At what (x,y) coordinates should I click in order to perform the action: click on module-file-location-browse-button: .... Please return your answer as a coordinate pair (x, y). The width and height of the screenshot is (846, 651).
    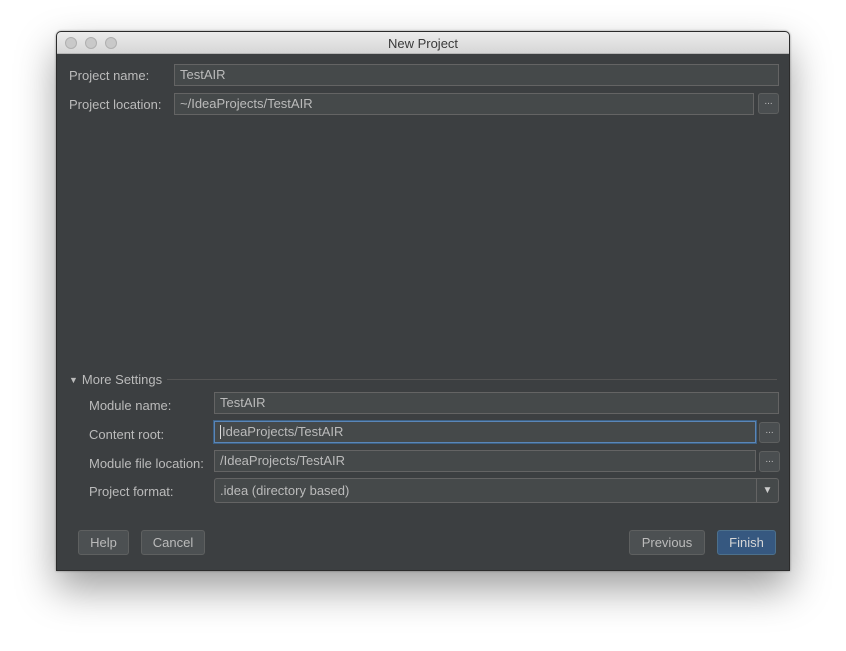
    Looking at the image, I should click on (769, 461).